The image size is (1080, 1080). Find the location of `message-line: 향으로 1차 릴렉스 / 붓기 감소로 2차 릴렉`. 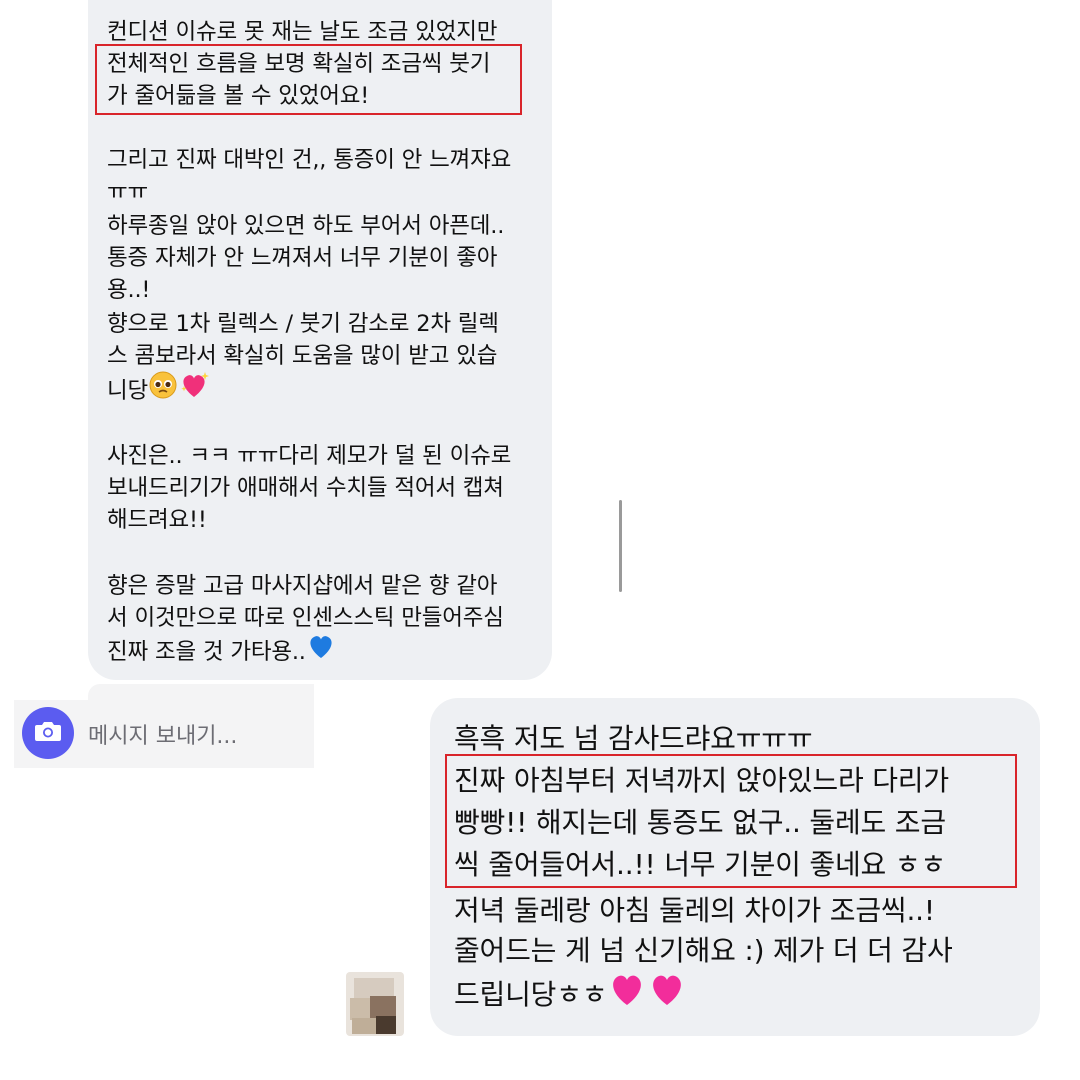

message-line: 향으로 1차 릴렉스 / 붓기 감소로 2차 릴렉 is located at coordinates (303, 324).